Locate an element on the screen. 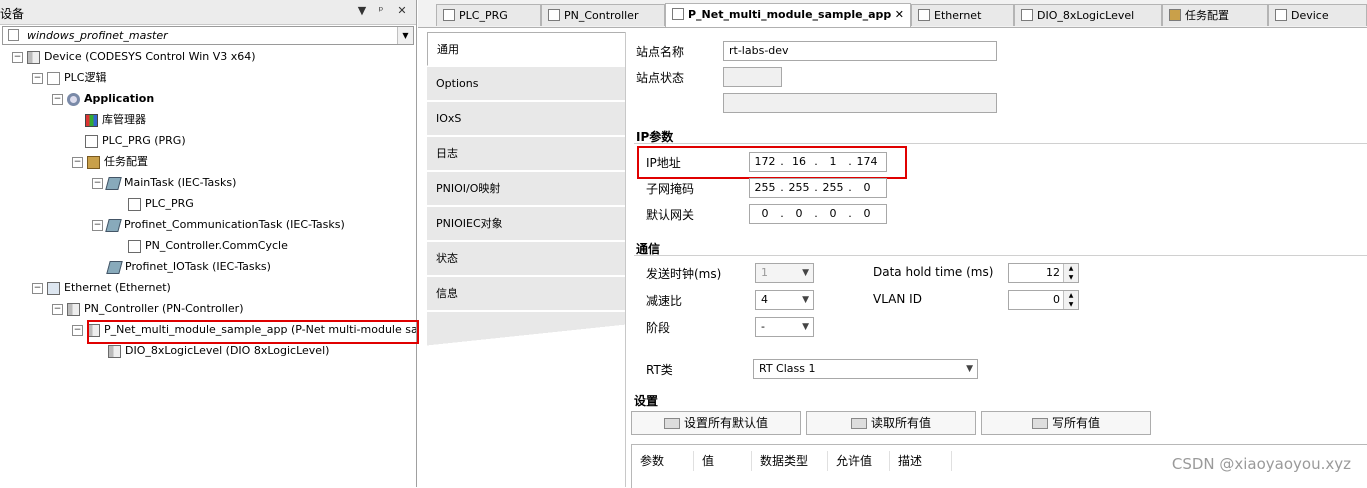 The height and width of the screenshot is (488, 1367). tree-node-application: − Application is located at coordinates (103, 99).